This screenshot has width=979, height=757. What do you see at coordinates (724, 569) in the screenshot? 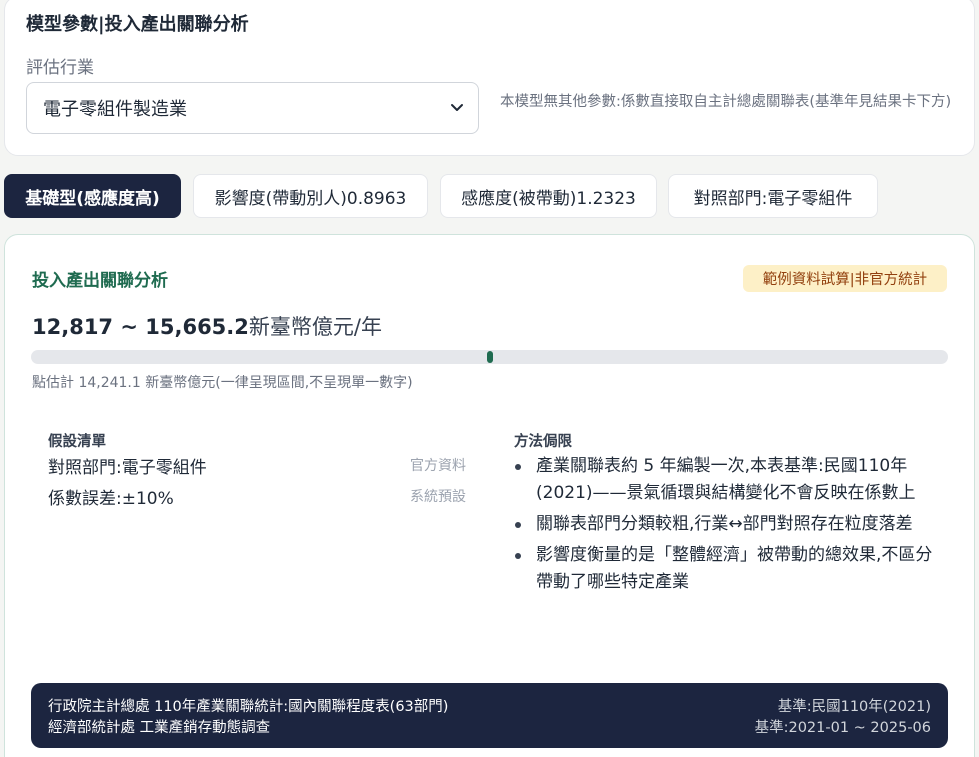
I see `limitation-item: 影響度衡量的是「整體經濟」被帶動的總效果,不區分帶動了哪些特定產業` at bounding box center [724, 569].